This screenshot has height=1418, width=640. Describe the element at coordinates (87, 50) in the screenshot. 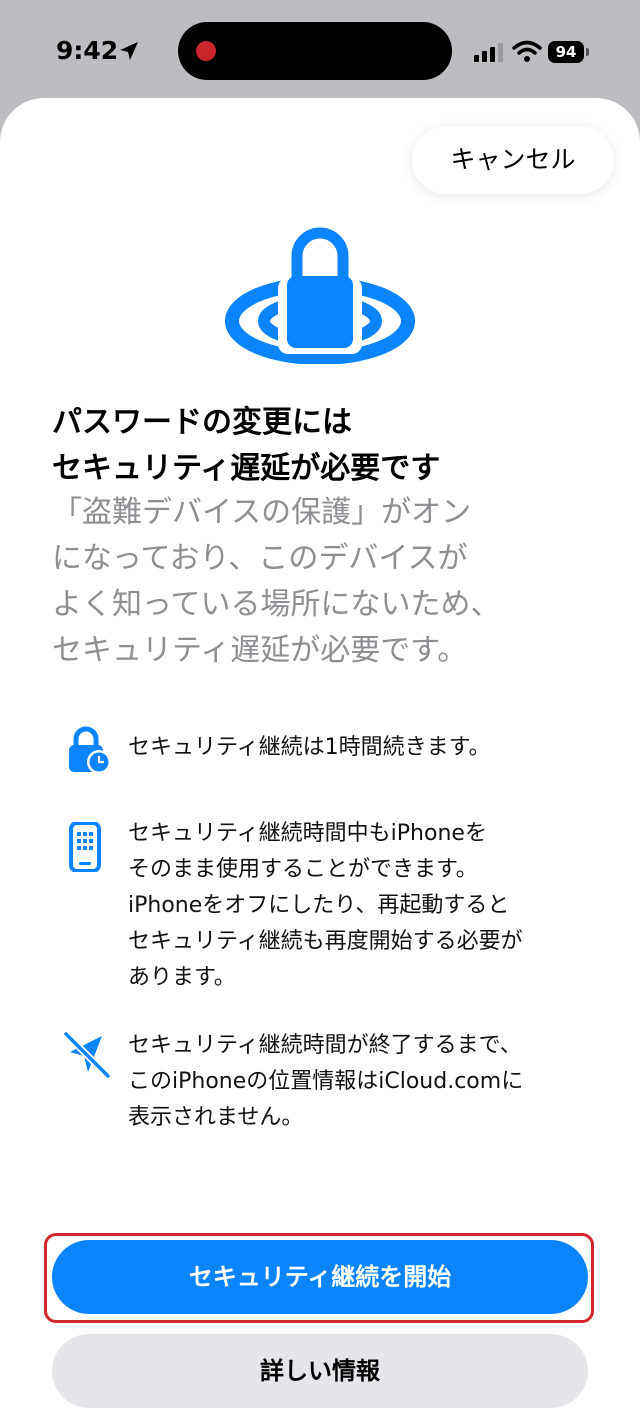

I see `status-time: 9:42` at that location.